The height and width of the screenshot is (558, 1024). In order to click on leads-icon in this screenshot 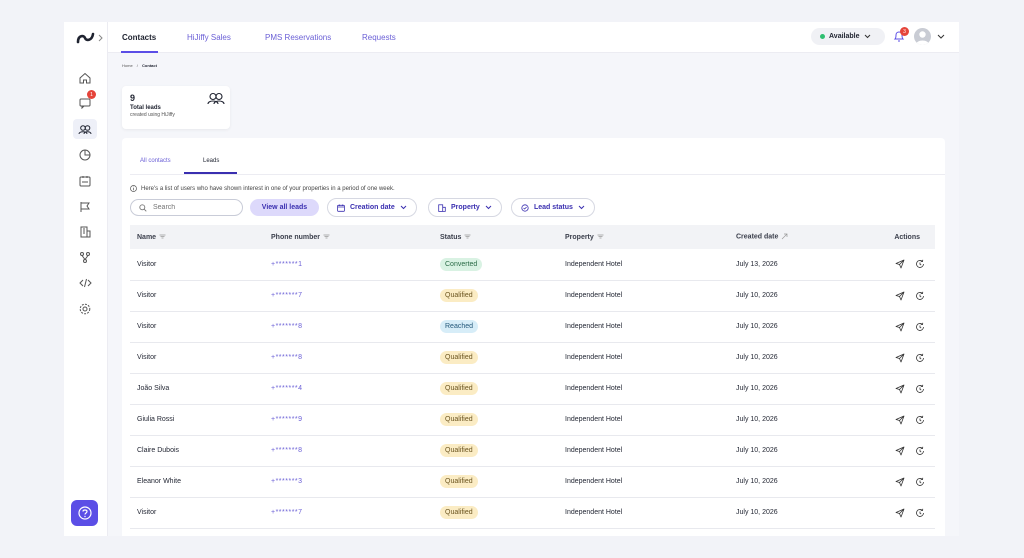, I will do `click(216, 98)`.